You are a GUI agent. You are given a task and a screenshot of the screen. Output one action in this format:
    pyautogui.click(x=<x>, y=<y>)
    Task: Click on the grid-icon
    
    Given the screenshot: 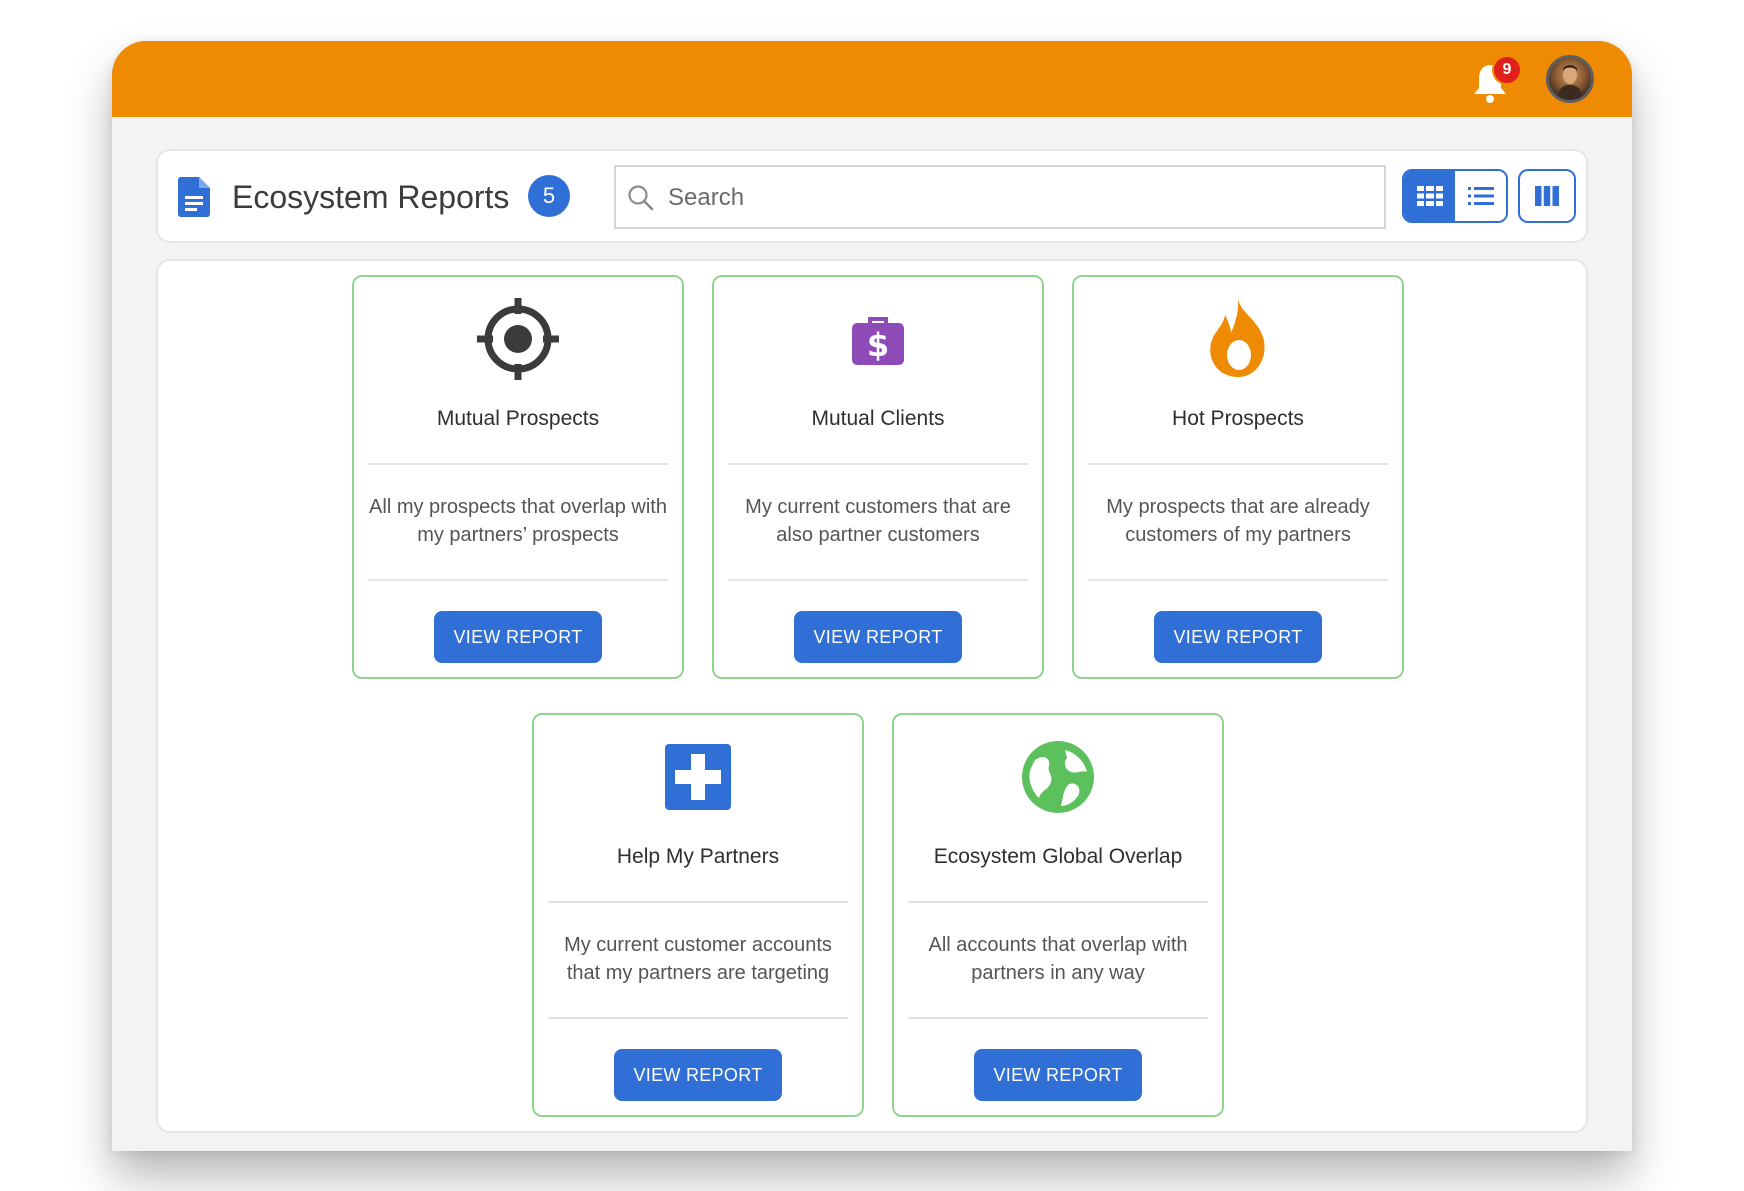 What is the action you would take?
    pyautogui.click(x=1429, y=196)
    